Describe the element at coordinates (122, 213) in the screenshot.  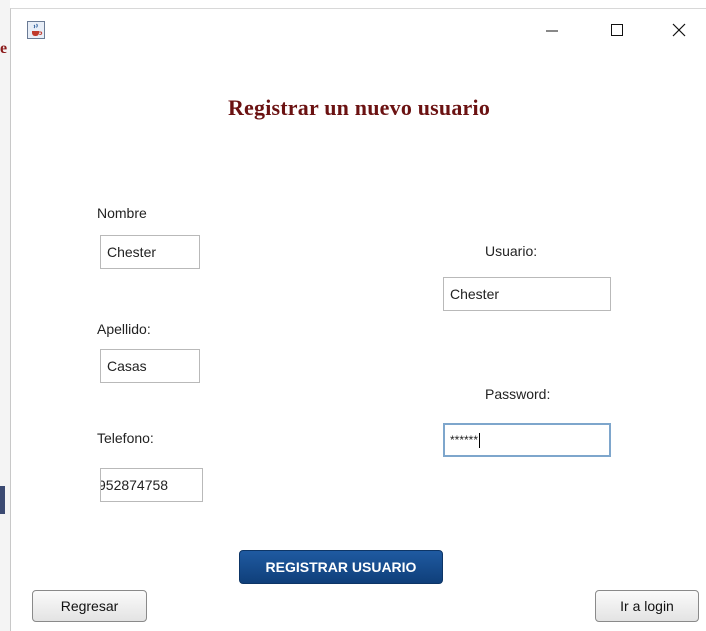
I see `nombre-label: Nombre` at that location.